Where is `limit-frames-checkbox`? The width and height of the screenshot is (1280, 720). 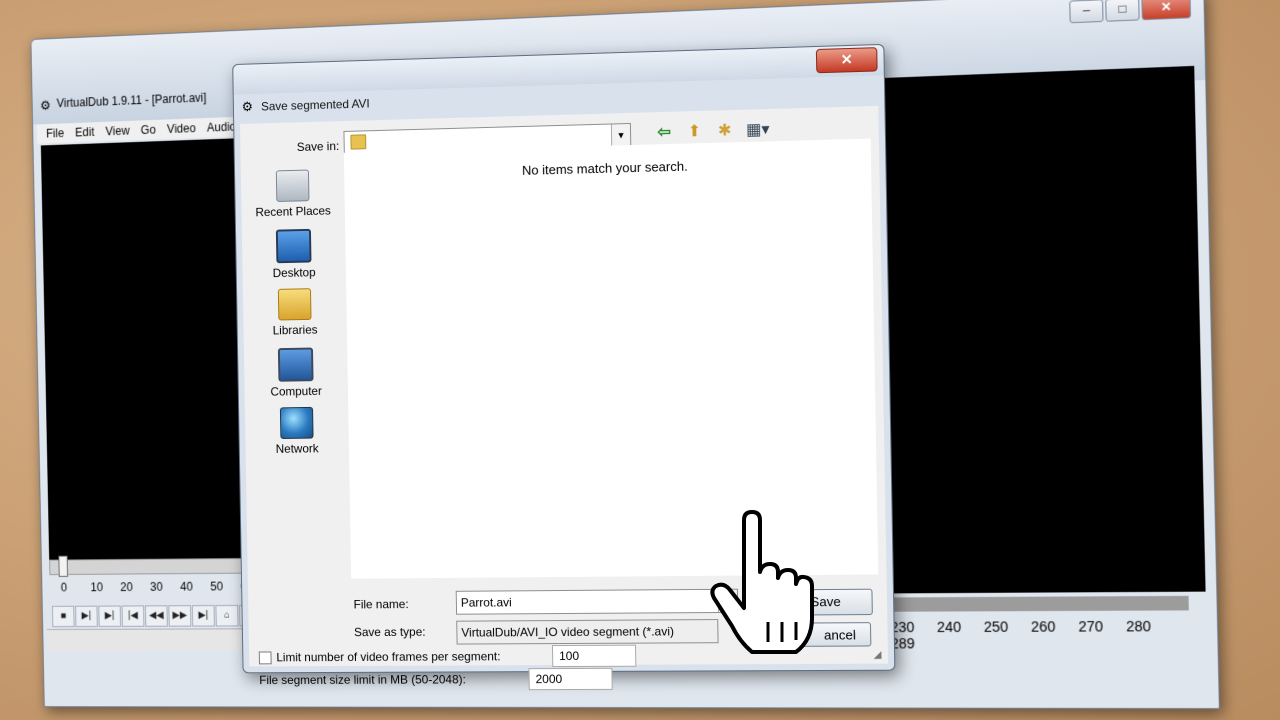 limit-frames-checkbox is located at coordinates (265, 658).